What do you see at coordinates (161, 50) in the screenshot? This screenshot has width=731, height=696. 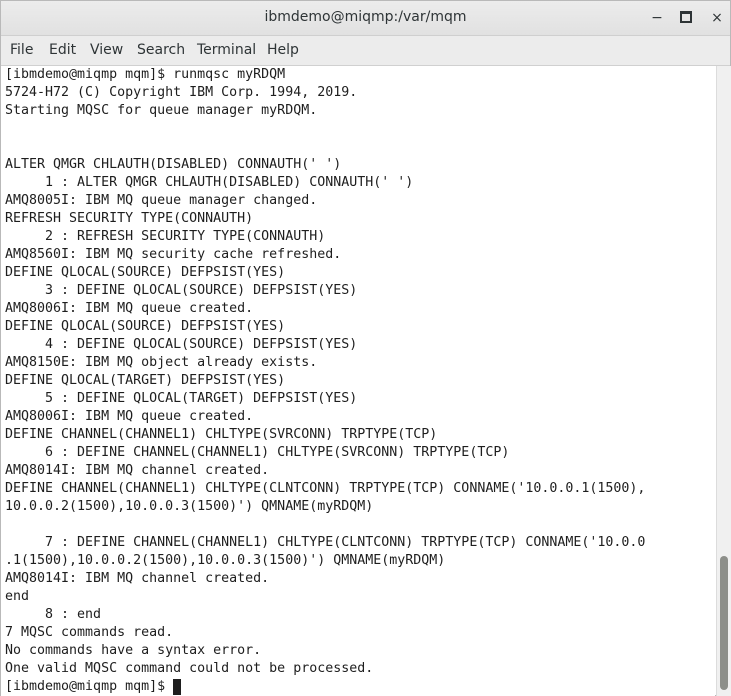 I see `menu-search: Search` at bounding box center [161, 50].